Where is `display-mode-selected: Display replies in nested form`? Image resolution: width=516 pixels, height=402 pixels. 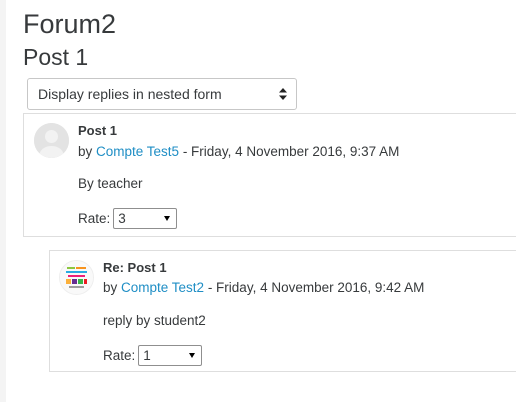
display-mode-selected: Display replies in nested form is located at coordinates (130, 94).